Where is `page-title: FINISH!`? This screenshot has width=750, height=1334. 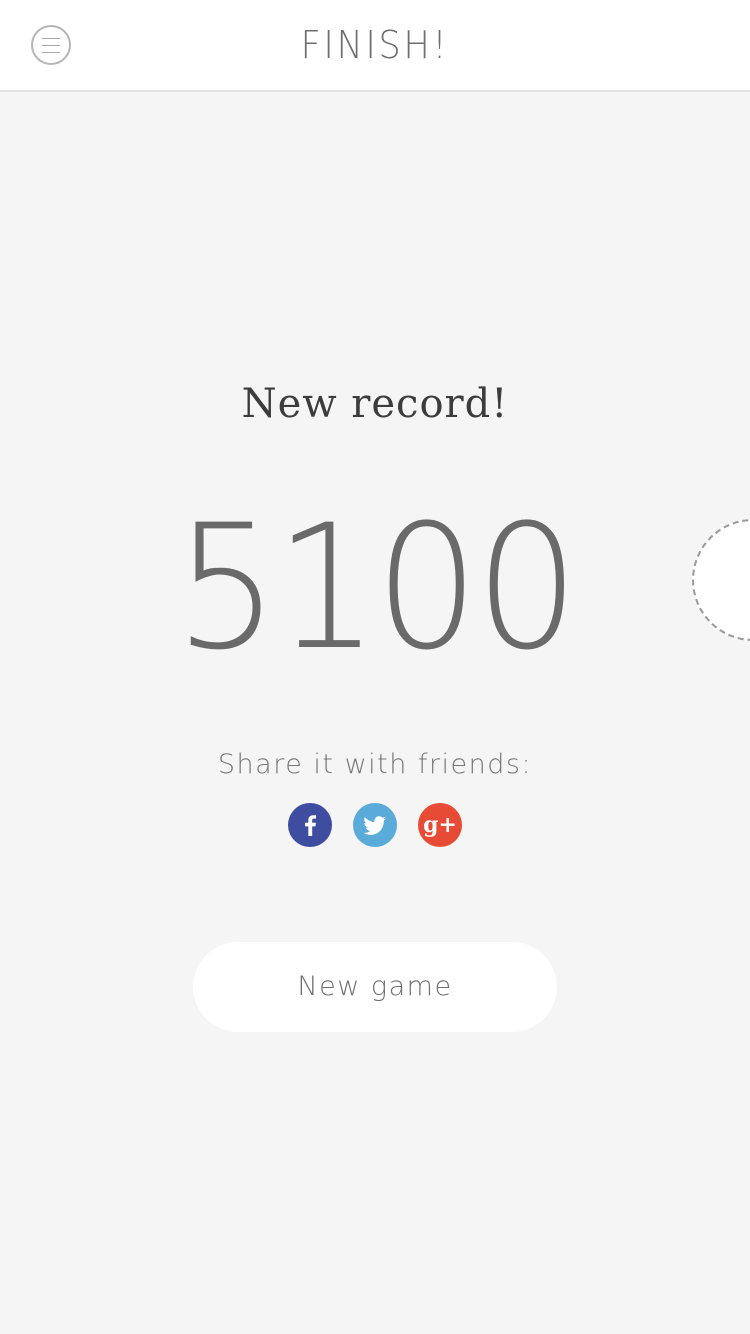
page-title: FINISH! is located at coordinates (375, 45).